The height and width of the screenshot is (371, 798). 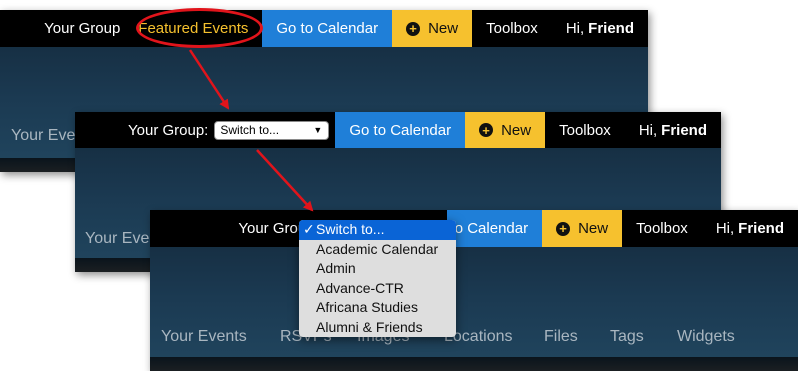 I want to click on arrow-to-select, so click(x=209, y=79).